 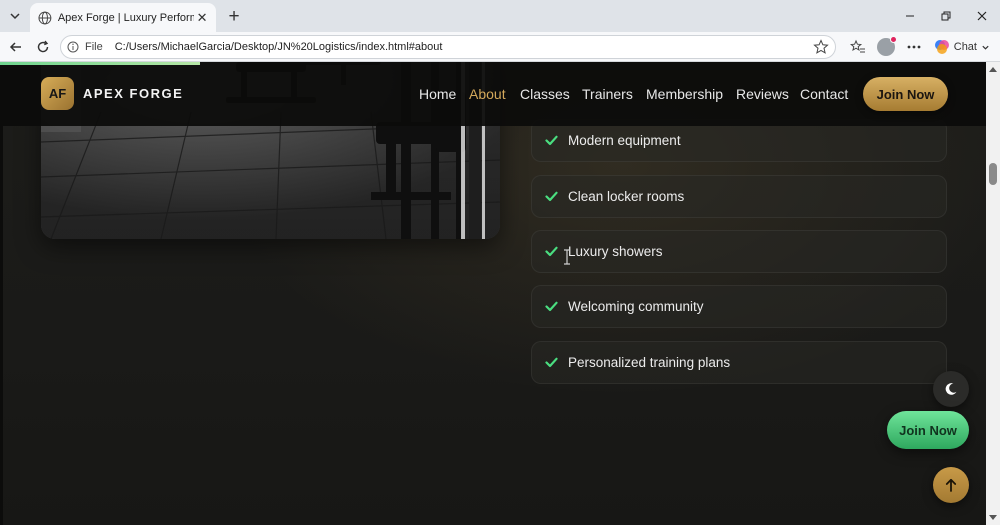 What do you see at coordinates (941, 47) in the screenshot?
I see `copilot-icon` at bounding box center [941, 47].